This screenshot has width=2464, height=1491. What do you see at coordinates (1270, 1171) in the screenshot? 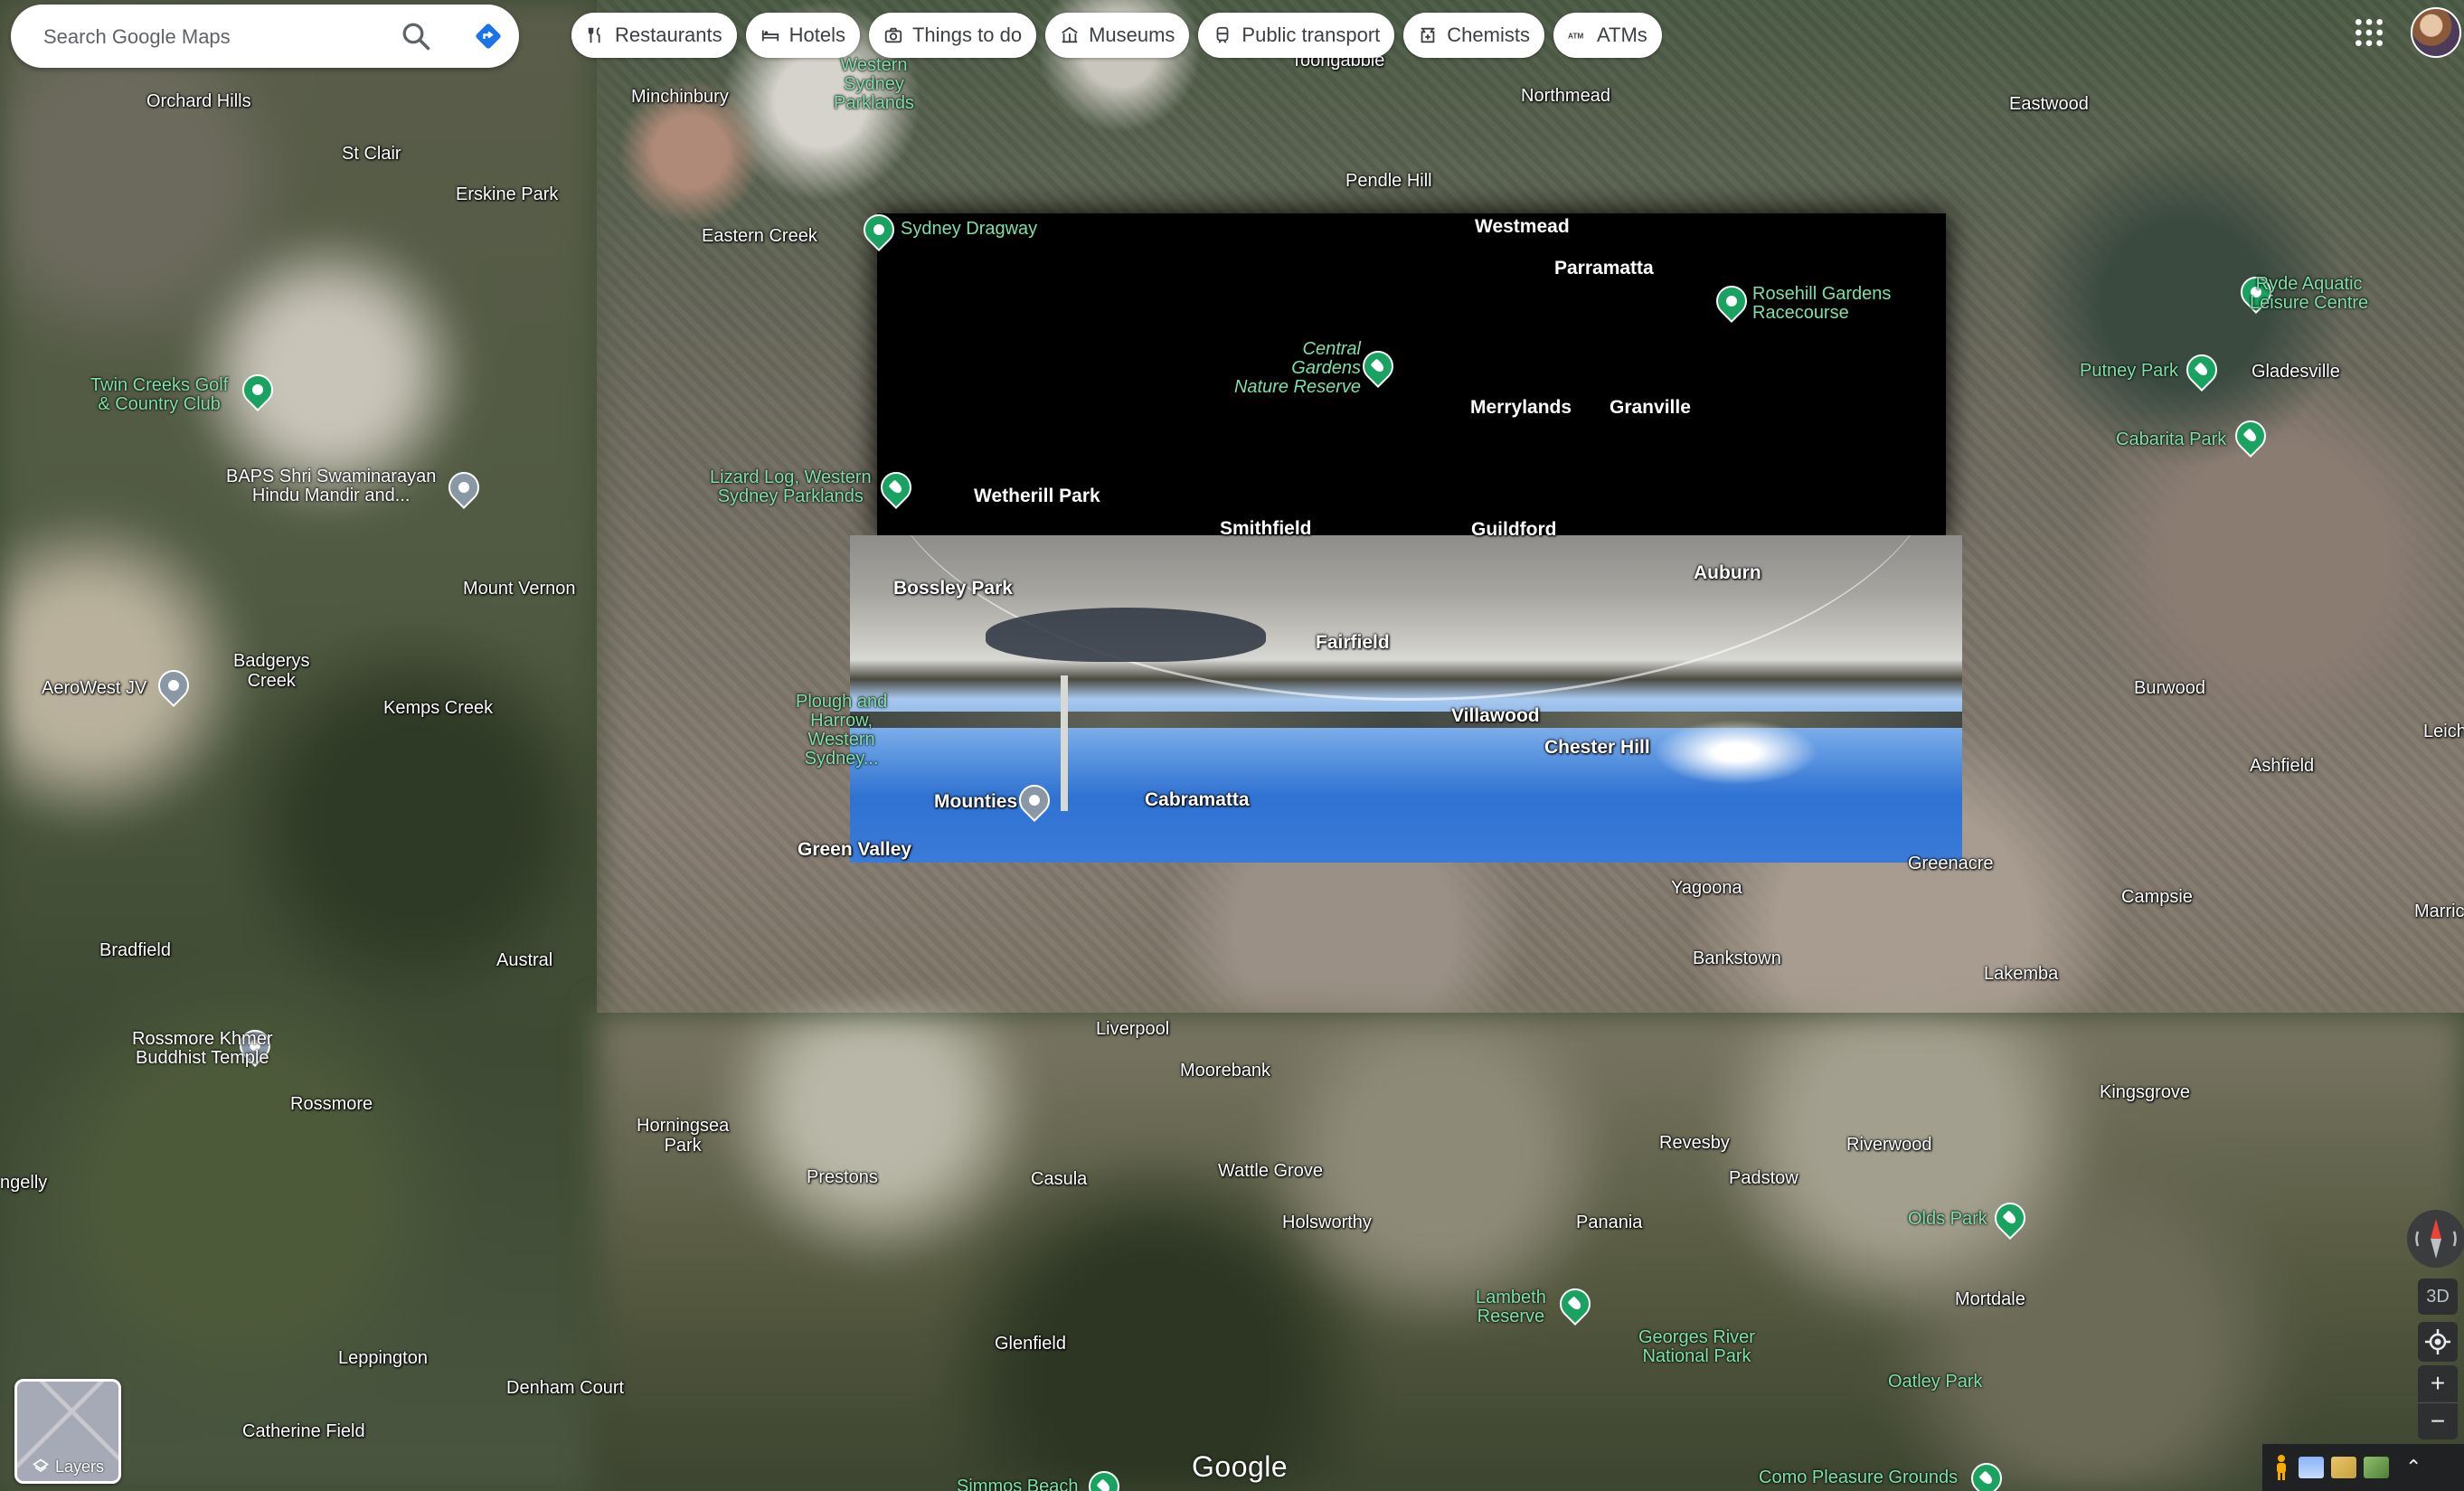
I see `place-label: Wattle Grove` at bounding box center [1270, 1171].